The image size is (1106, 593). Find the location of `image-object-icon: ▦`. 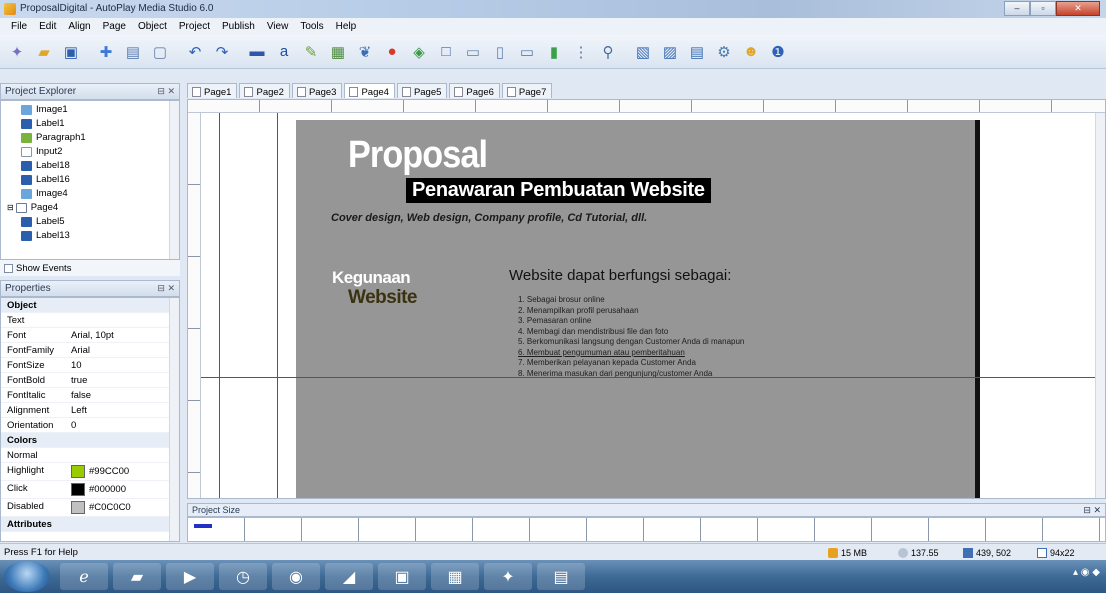

image-object-icon: ▦ is located at coordinates (338, 52).